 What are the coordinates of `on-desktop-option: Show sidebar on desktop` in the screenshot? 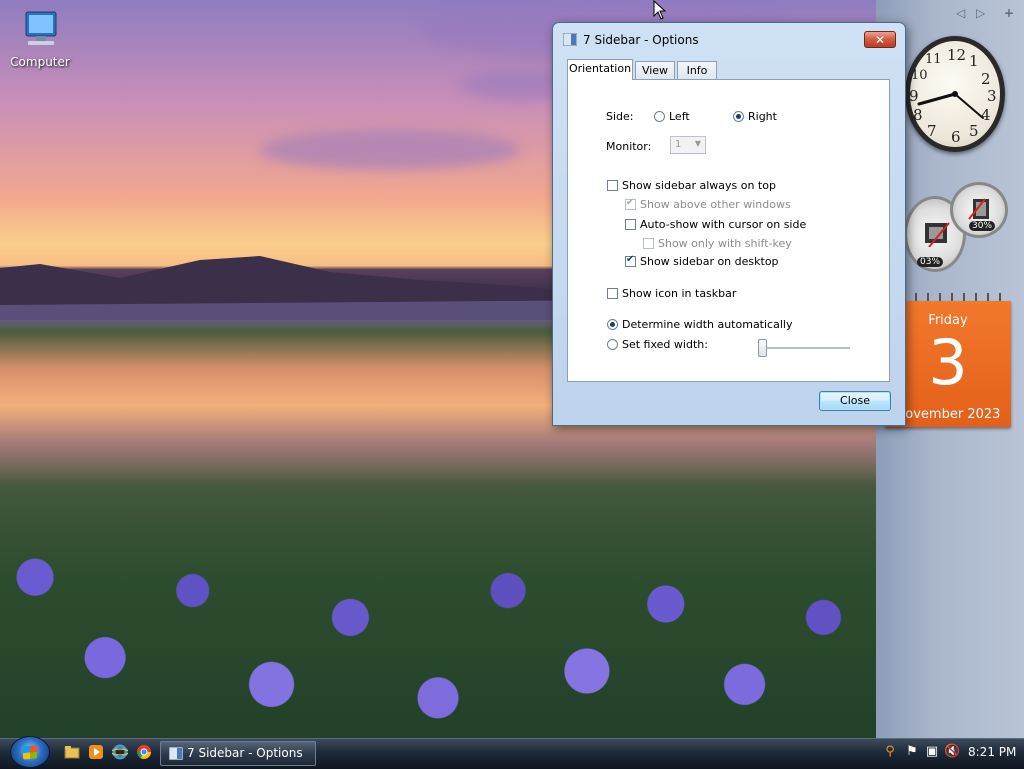 It's located at (702, 261).